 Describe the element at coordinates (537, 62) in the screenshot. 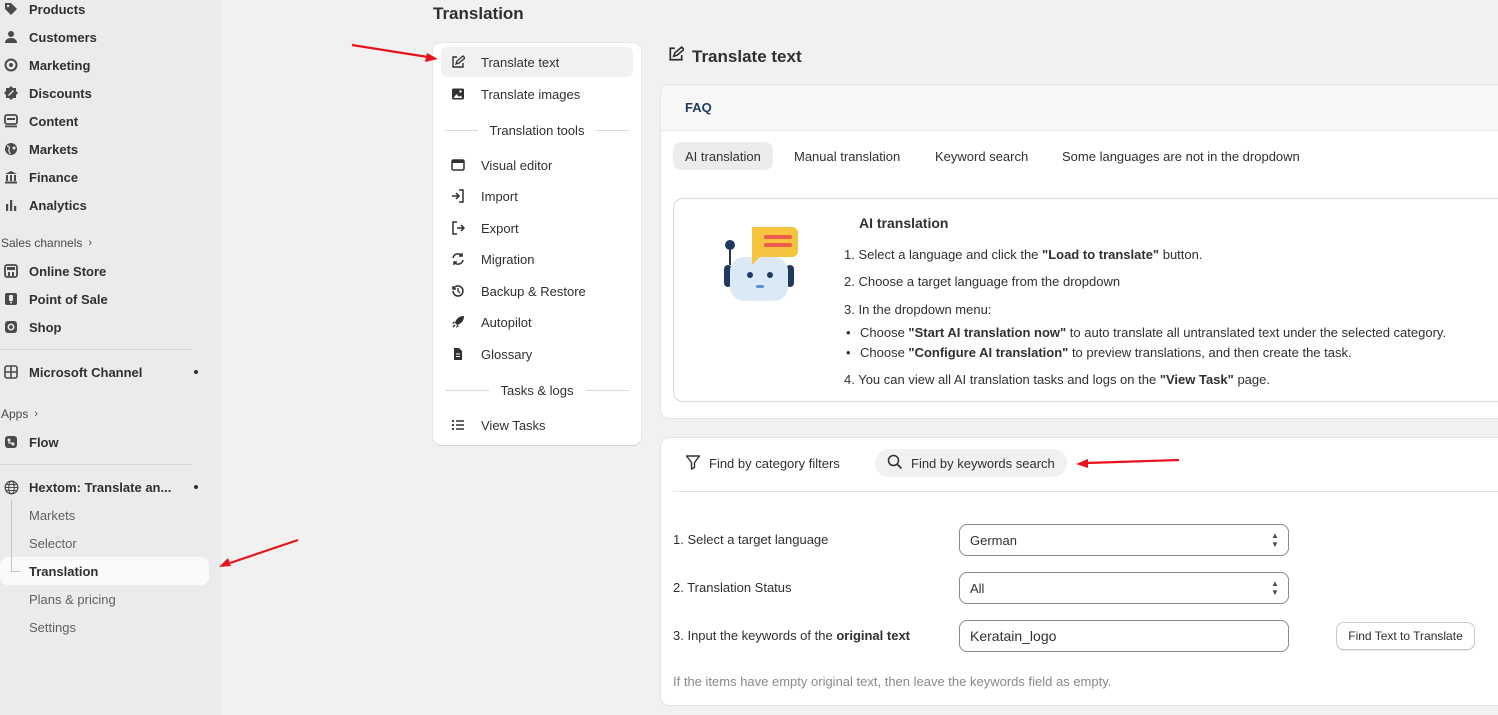

I see `menu-item-translate-text: Translate text` at that location.